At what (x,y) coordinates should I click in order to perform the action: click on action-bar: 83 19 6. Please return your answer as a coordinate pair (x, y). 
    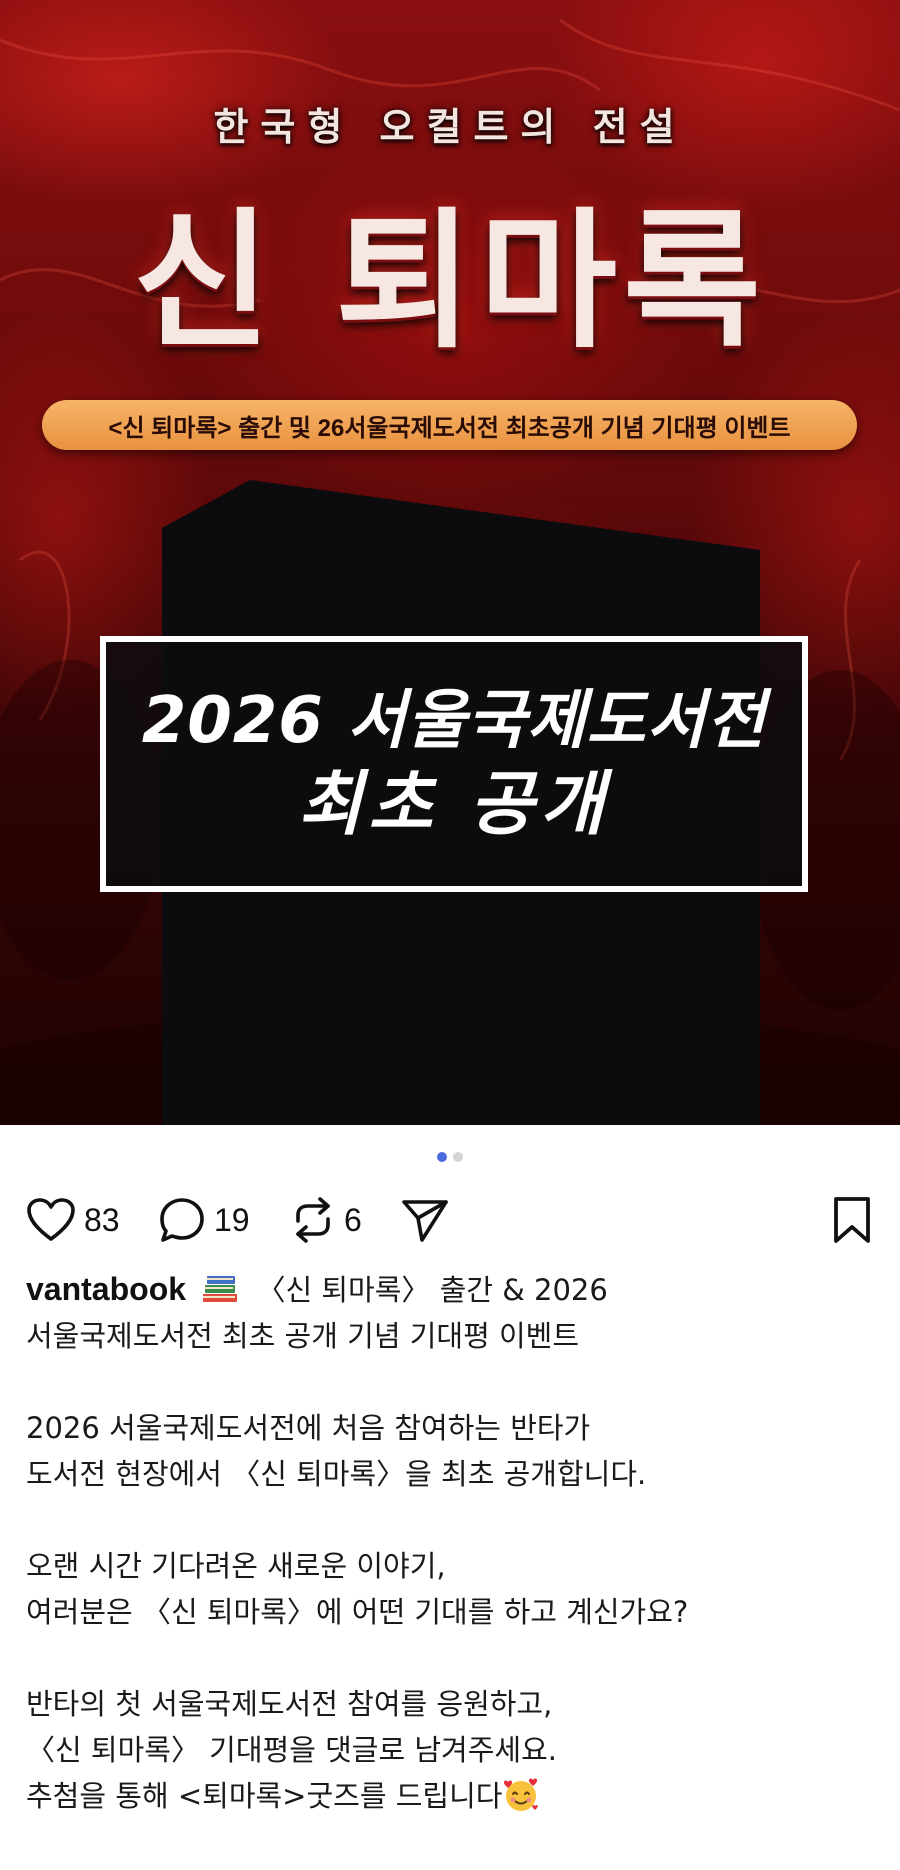
    Looking at the image, I should click on (450, 1220).